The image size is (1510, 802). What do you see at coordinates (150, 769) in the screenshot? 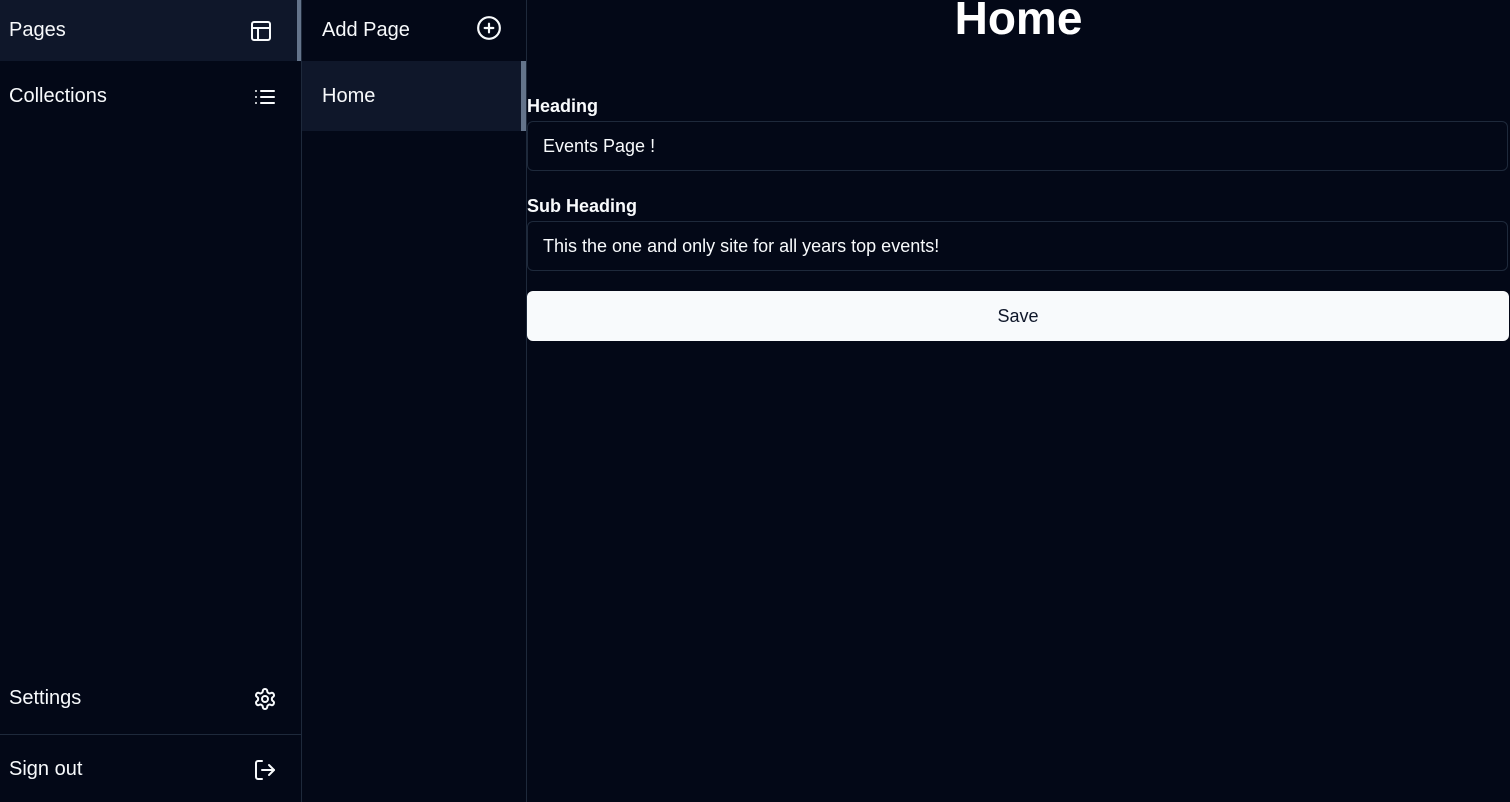
I see `sidebar-item-sign-out: Sign out` at bounding box center [150, 769].